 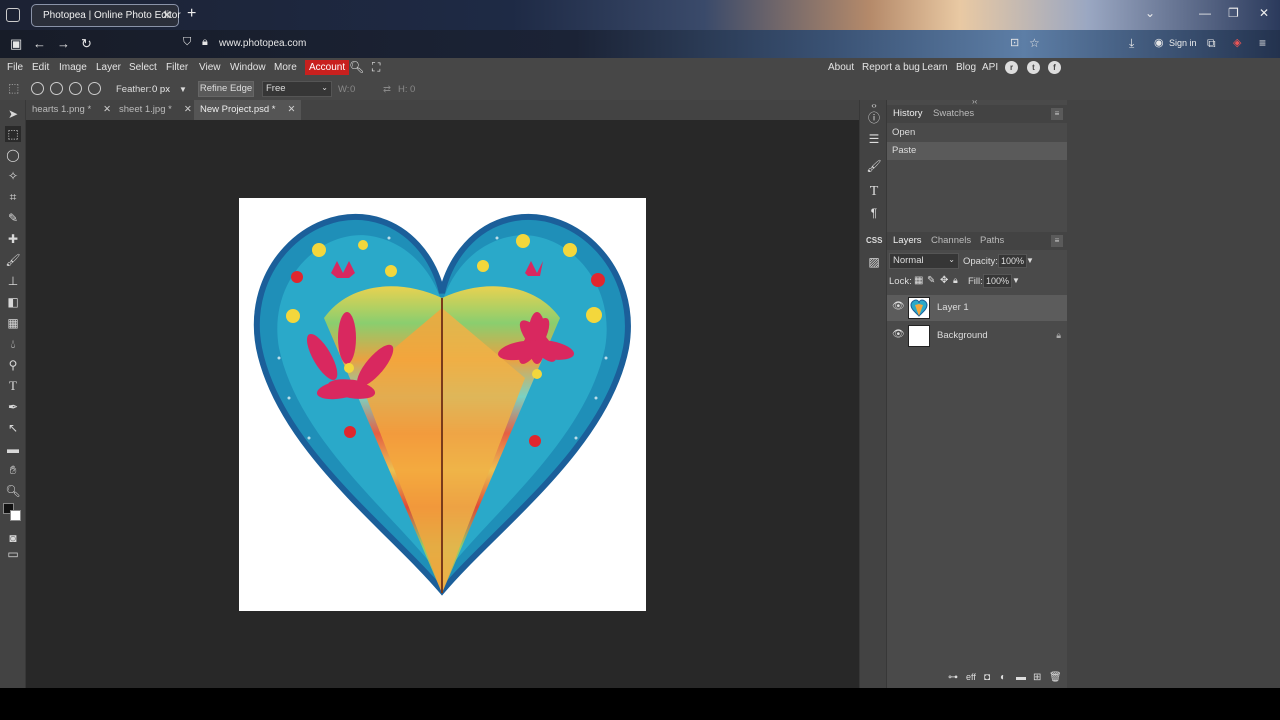 I want to click on menu-learn: Learn, so click(x=935, y=67).